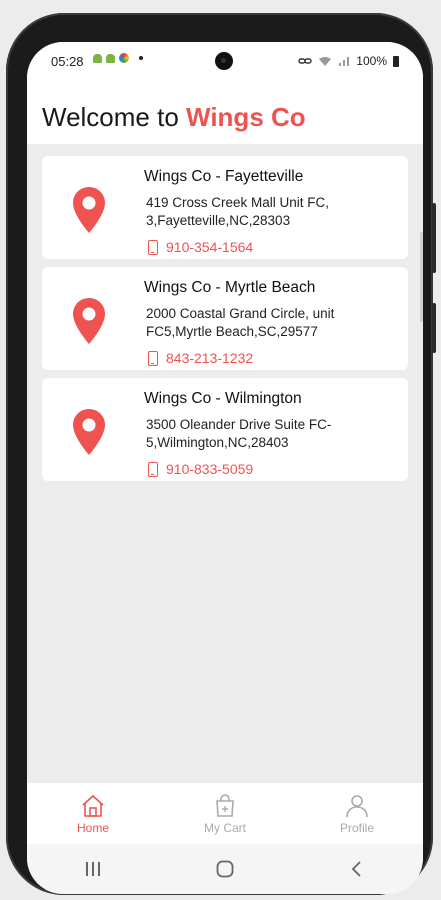  I want to click on brand-name: Wings Co, so click(246, 117).